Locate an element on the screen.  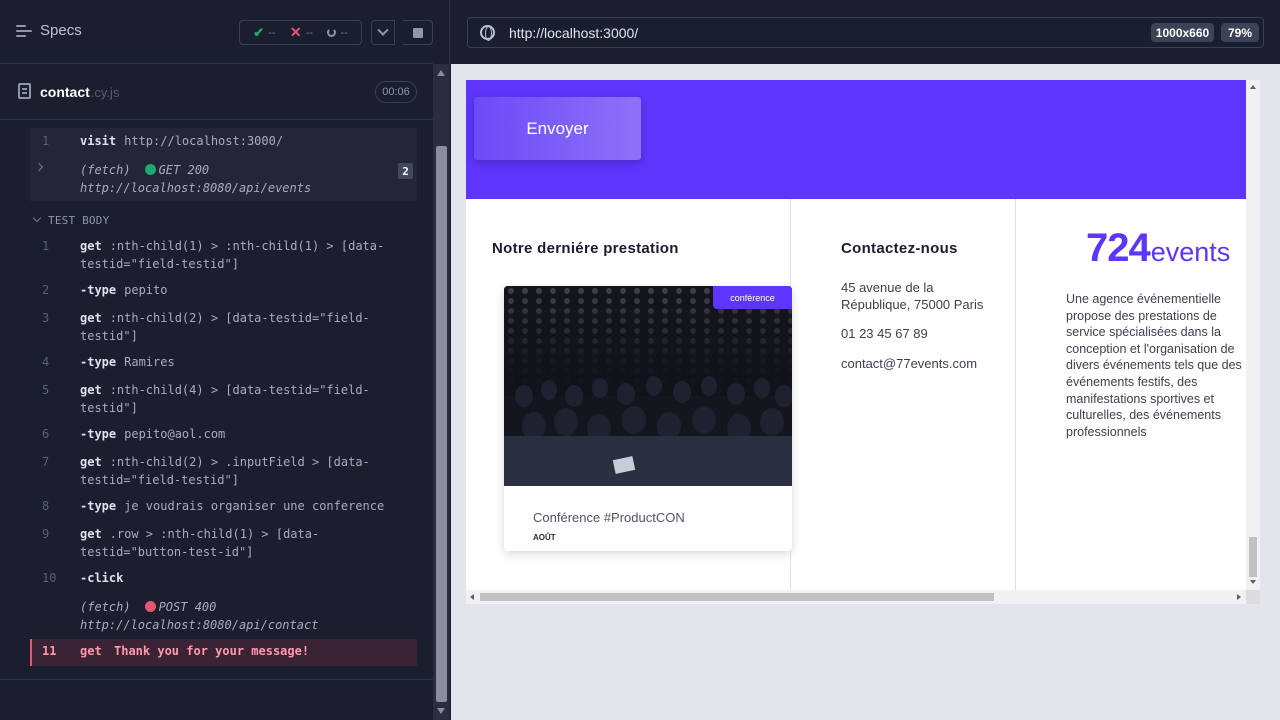
stop-icon is located at coordinates (417, 32).